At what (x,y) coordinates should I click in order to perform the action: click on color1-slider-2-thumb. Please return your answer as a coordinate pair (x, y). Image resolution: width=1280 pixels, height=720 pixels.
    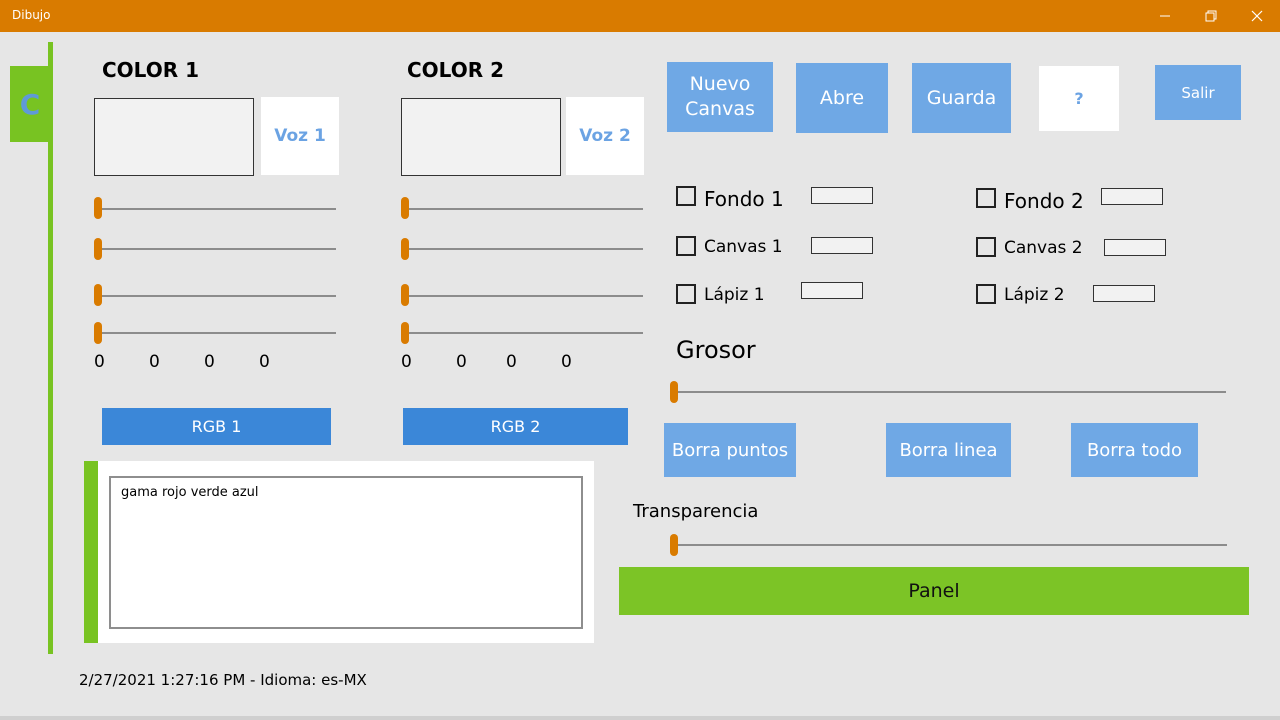
    Looking at the image, I should click on (98, 249).